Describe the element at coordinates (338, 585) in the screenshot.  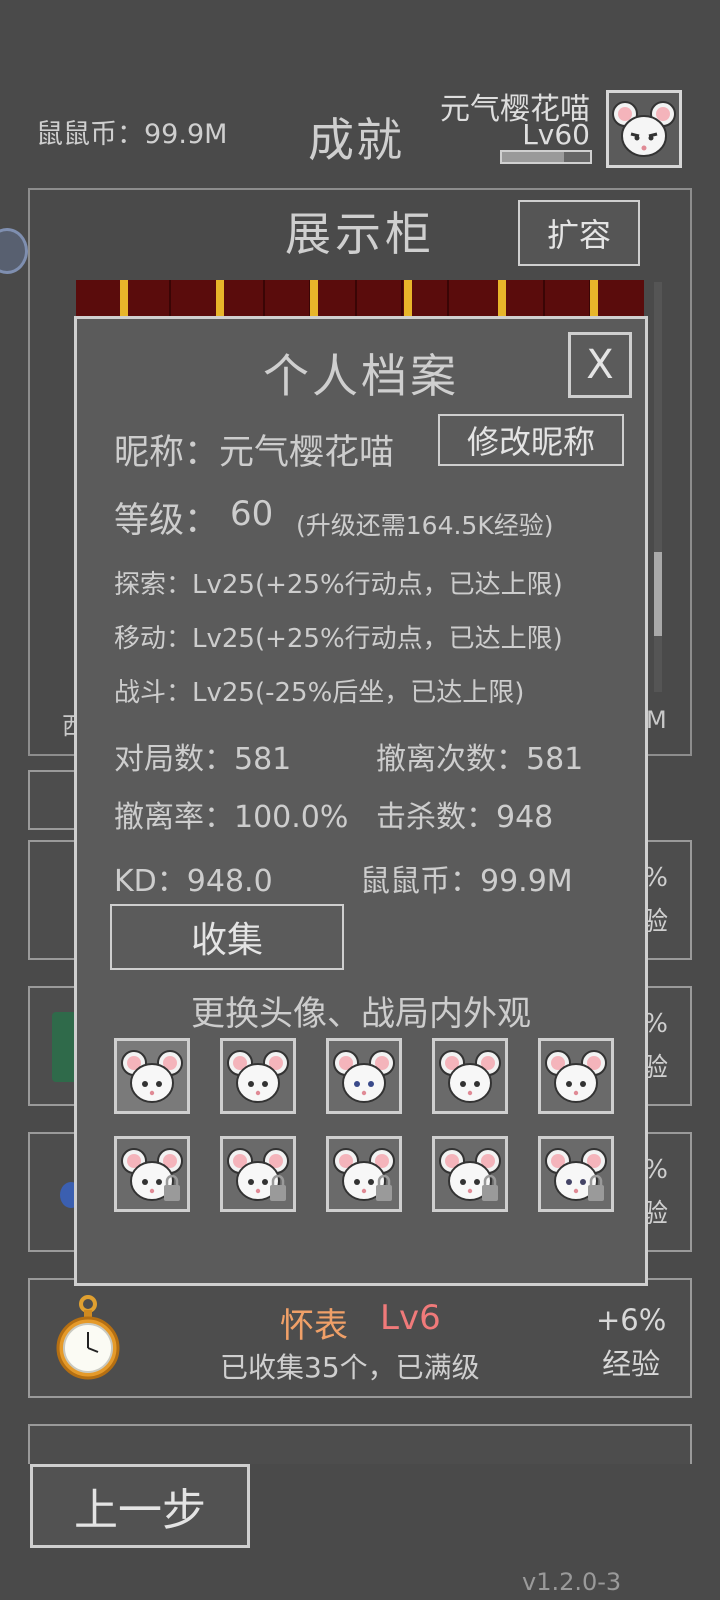
I see `skill-explore: 探索：Lv25(+25%行动点，已达上限)` at that location.